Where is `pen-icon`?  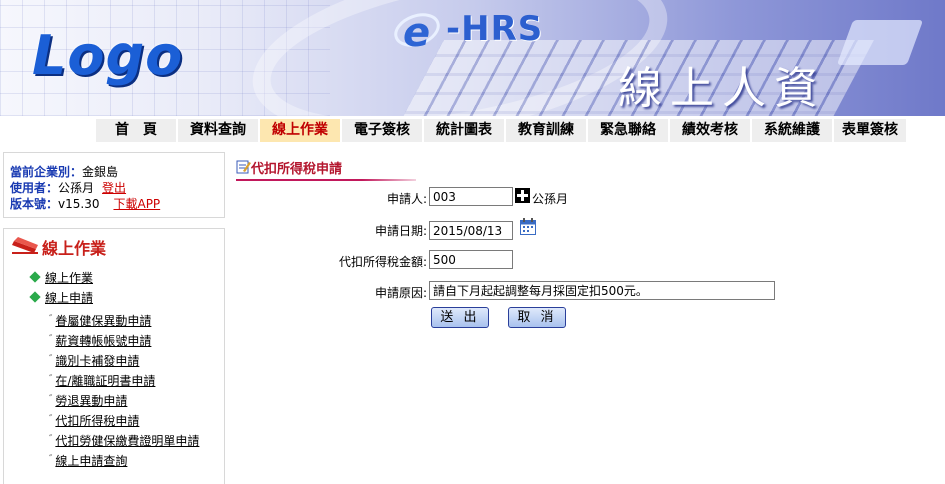
pen-icon is located at coordinates (25, 245).